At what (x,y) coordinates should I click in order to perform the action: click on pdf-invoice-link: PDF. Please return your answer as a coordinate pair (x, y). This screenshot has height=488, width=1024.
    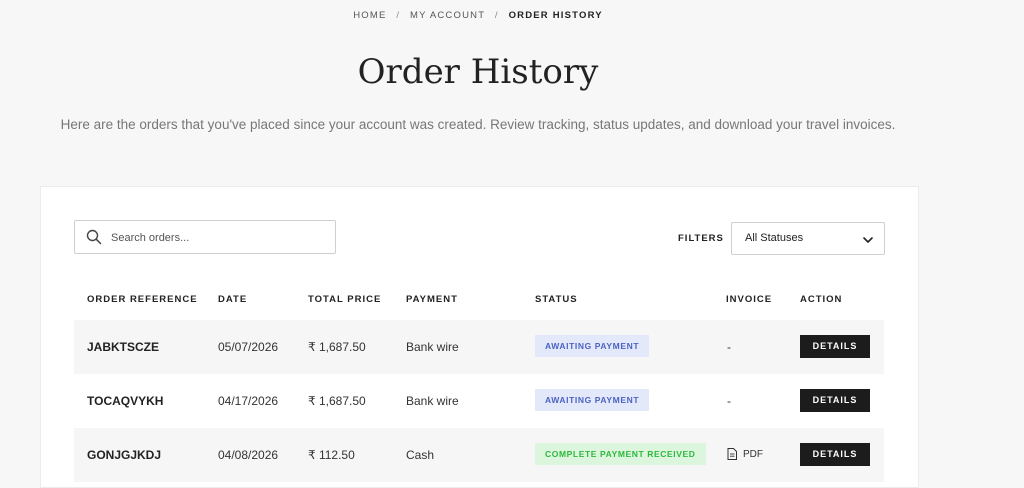
    Looking at the image, I should click on (745, 455).